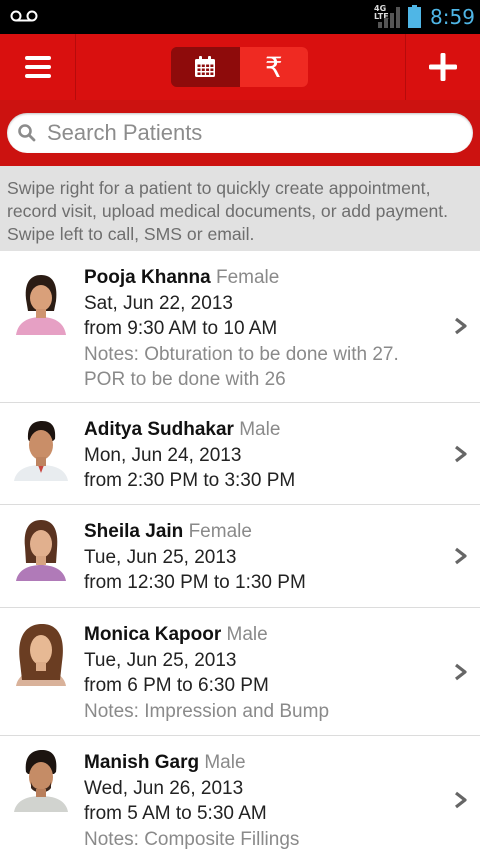  What do you see at coordinates (163, 455) in the screenshot?
I see `appointment-date: Mon, Jun 24, 2013` at bounding box center [163, 455].